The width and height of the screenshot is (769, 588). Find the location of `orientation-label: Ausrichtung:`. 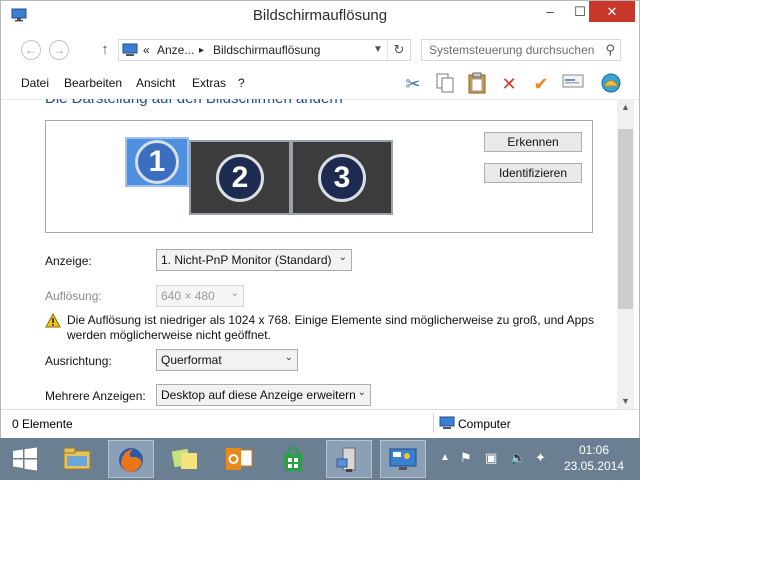

orientation-label: Ausrichtung: is located at coordinates (78, 361).